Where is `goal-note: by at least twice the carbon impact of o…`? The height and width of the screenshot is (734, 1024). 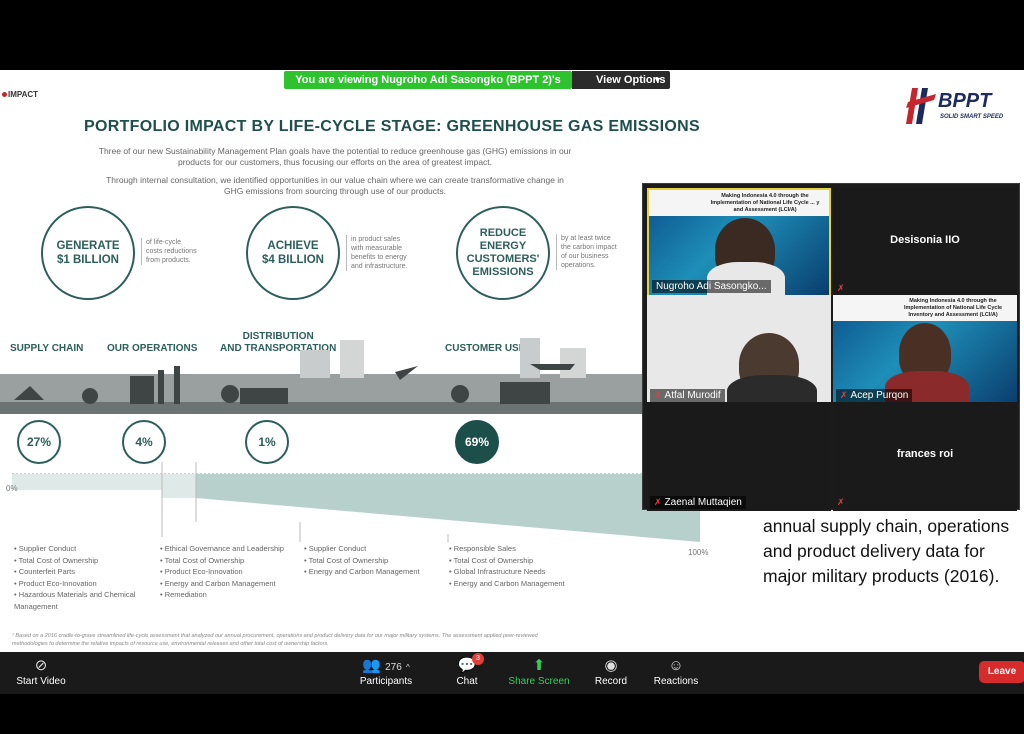 goal-note: by at least twice the carbon impact of o… is located at coordinates (586, 252).